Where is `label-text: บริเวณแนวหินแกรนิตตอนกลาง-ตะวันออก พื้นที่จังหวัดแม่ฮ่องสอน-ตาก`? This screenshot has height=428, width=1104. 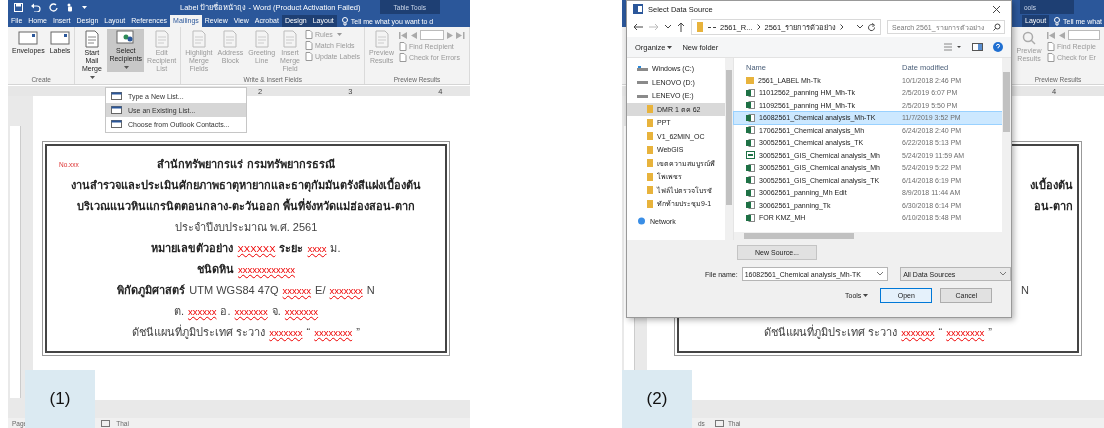
label-text: บริเวณแนวหินแกรนิตตอนกลาง-ตะวันออก พื้นที่จังหวัดแม่ฮ่องสอน-ตาก is located at coordinates (246, 205).